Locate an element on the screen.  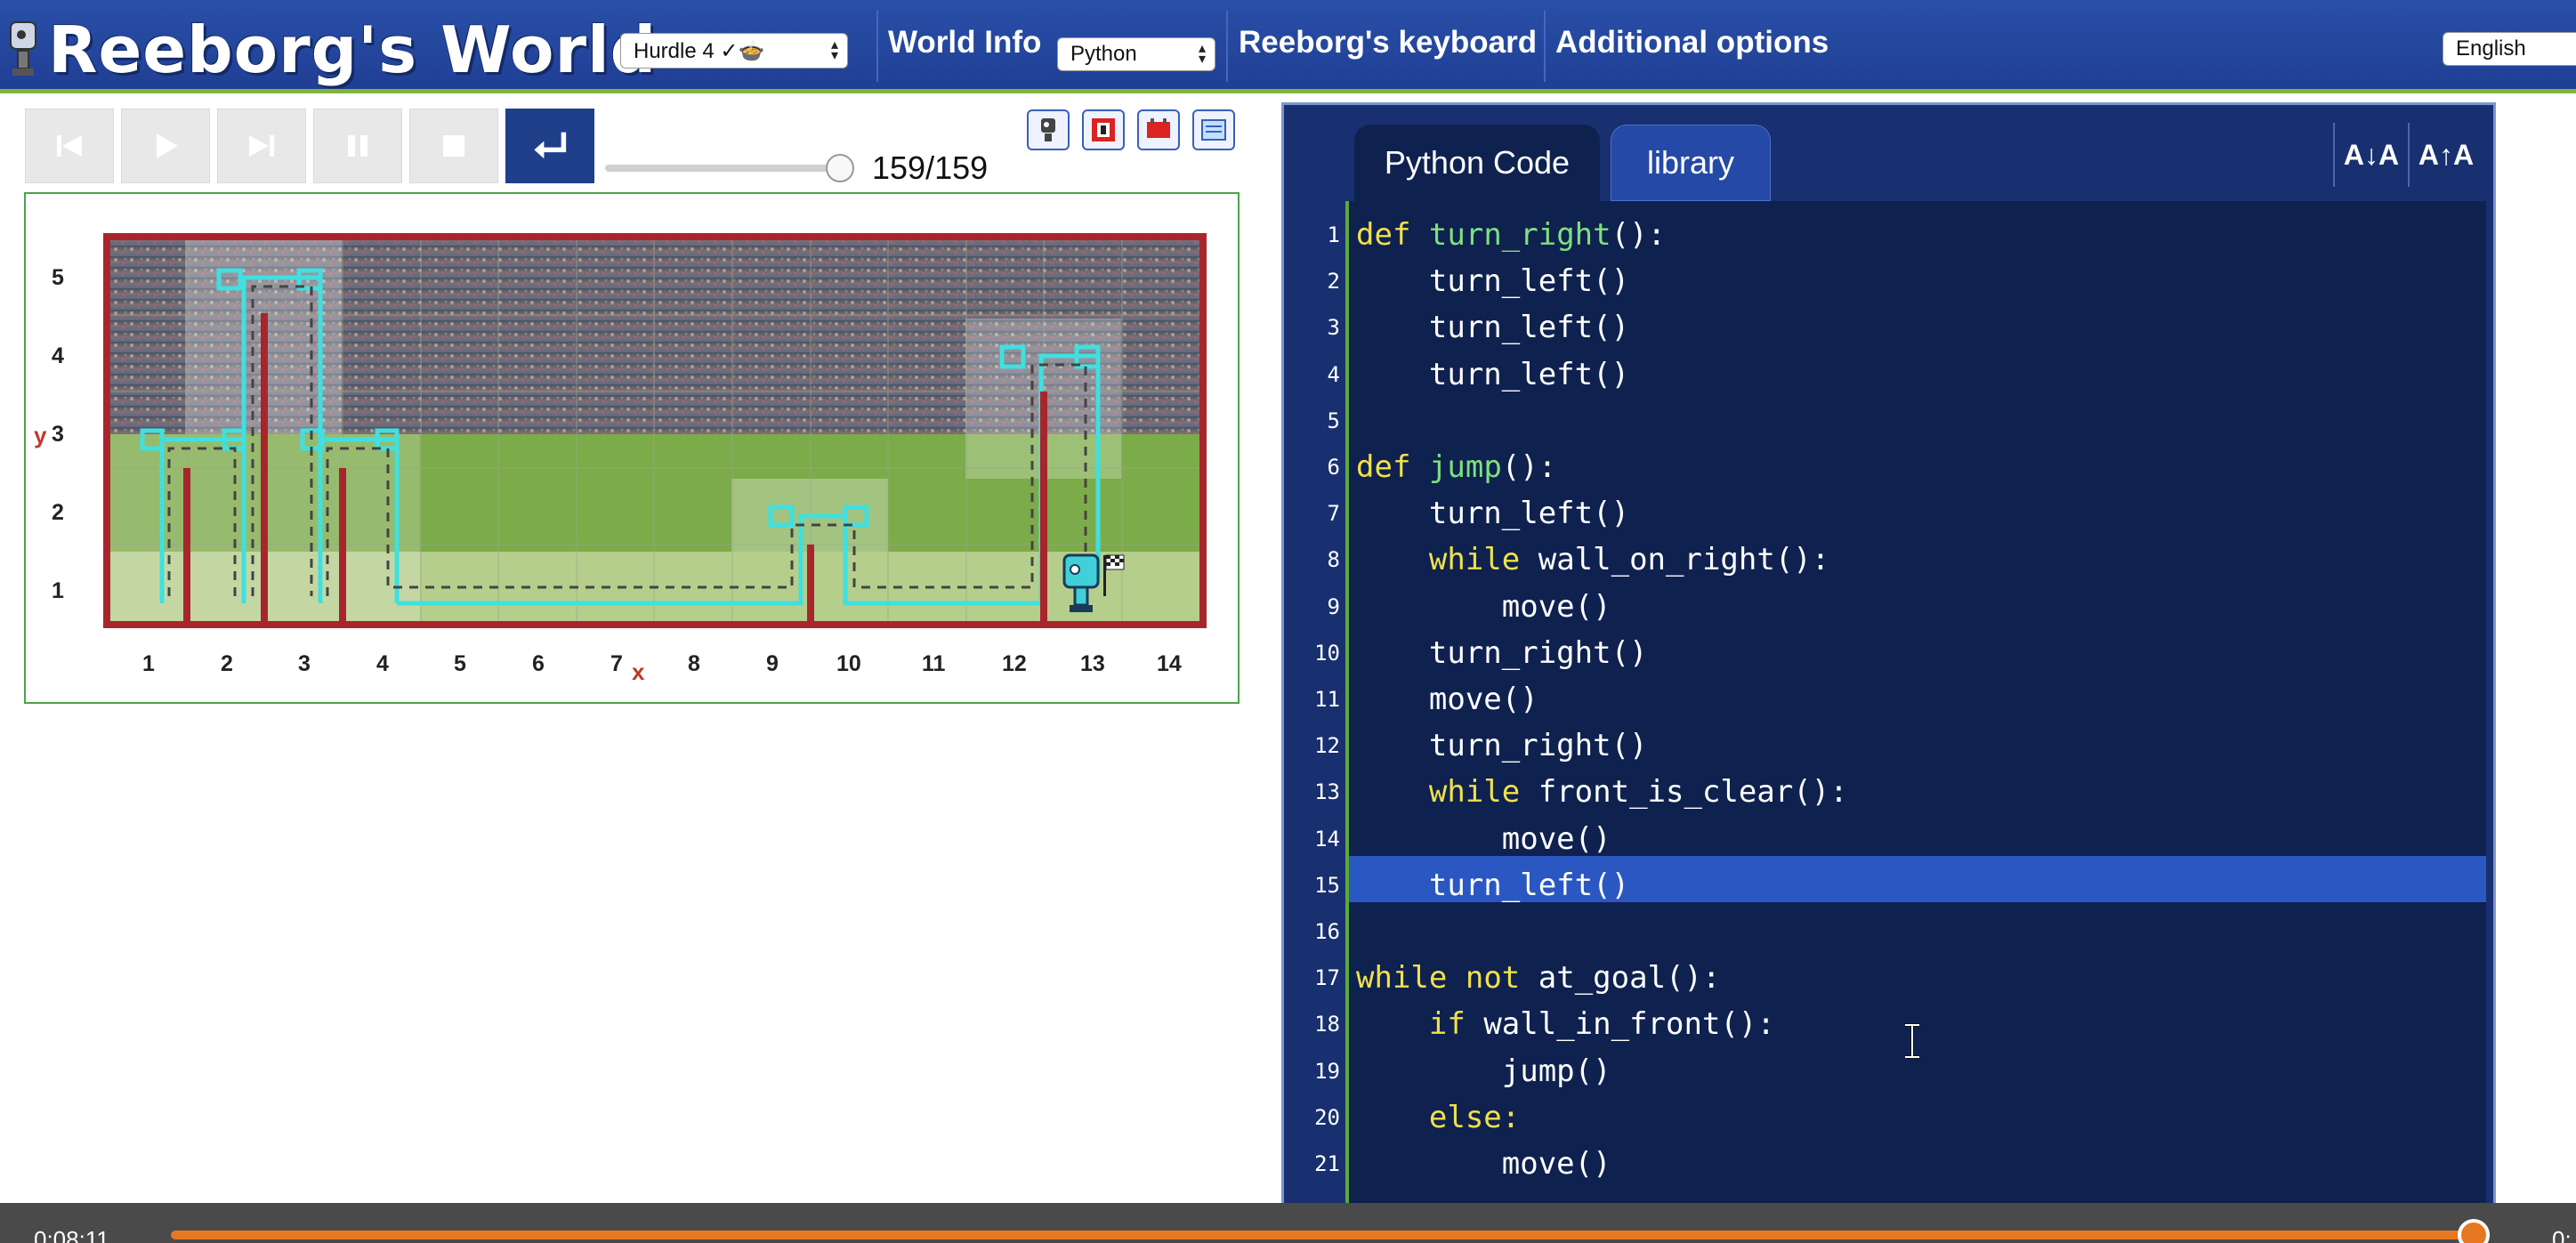
x-tick-label: 7 is located at coordinates (616, 663).